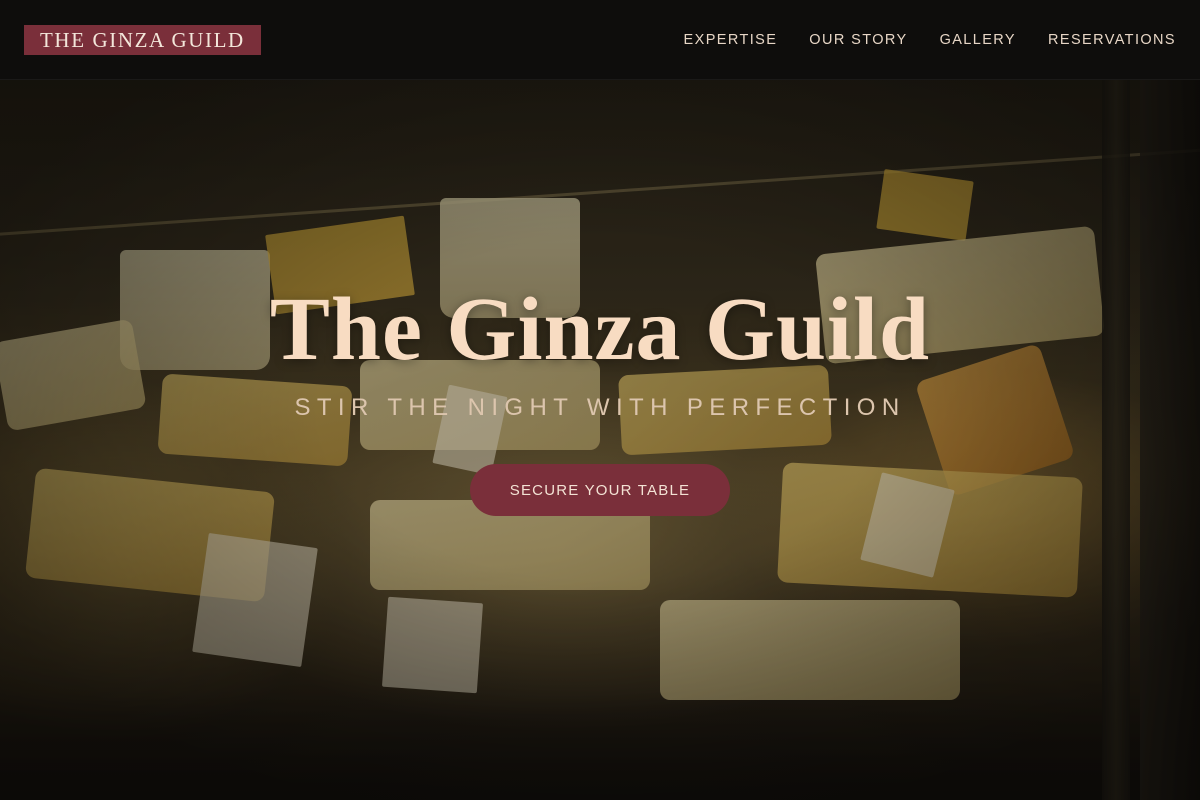 The width and height of the screenshot is (1200, 800). Describe the element at coordinates (600, 490) in the screenshot. I see `secure-table-button: SECURE YOUR TABLE` at that location.